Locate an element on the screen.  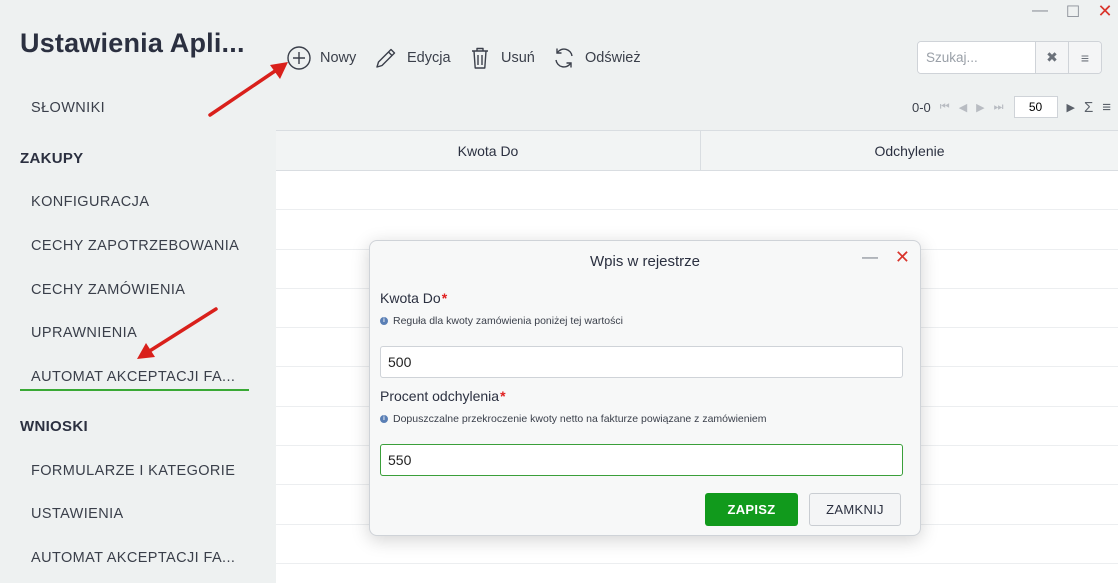
prev-page-icon: ◀ is located at coordinates (963, 107).